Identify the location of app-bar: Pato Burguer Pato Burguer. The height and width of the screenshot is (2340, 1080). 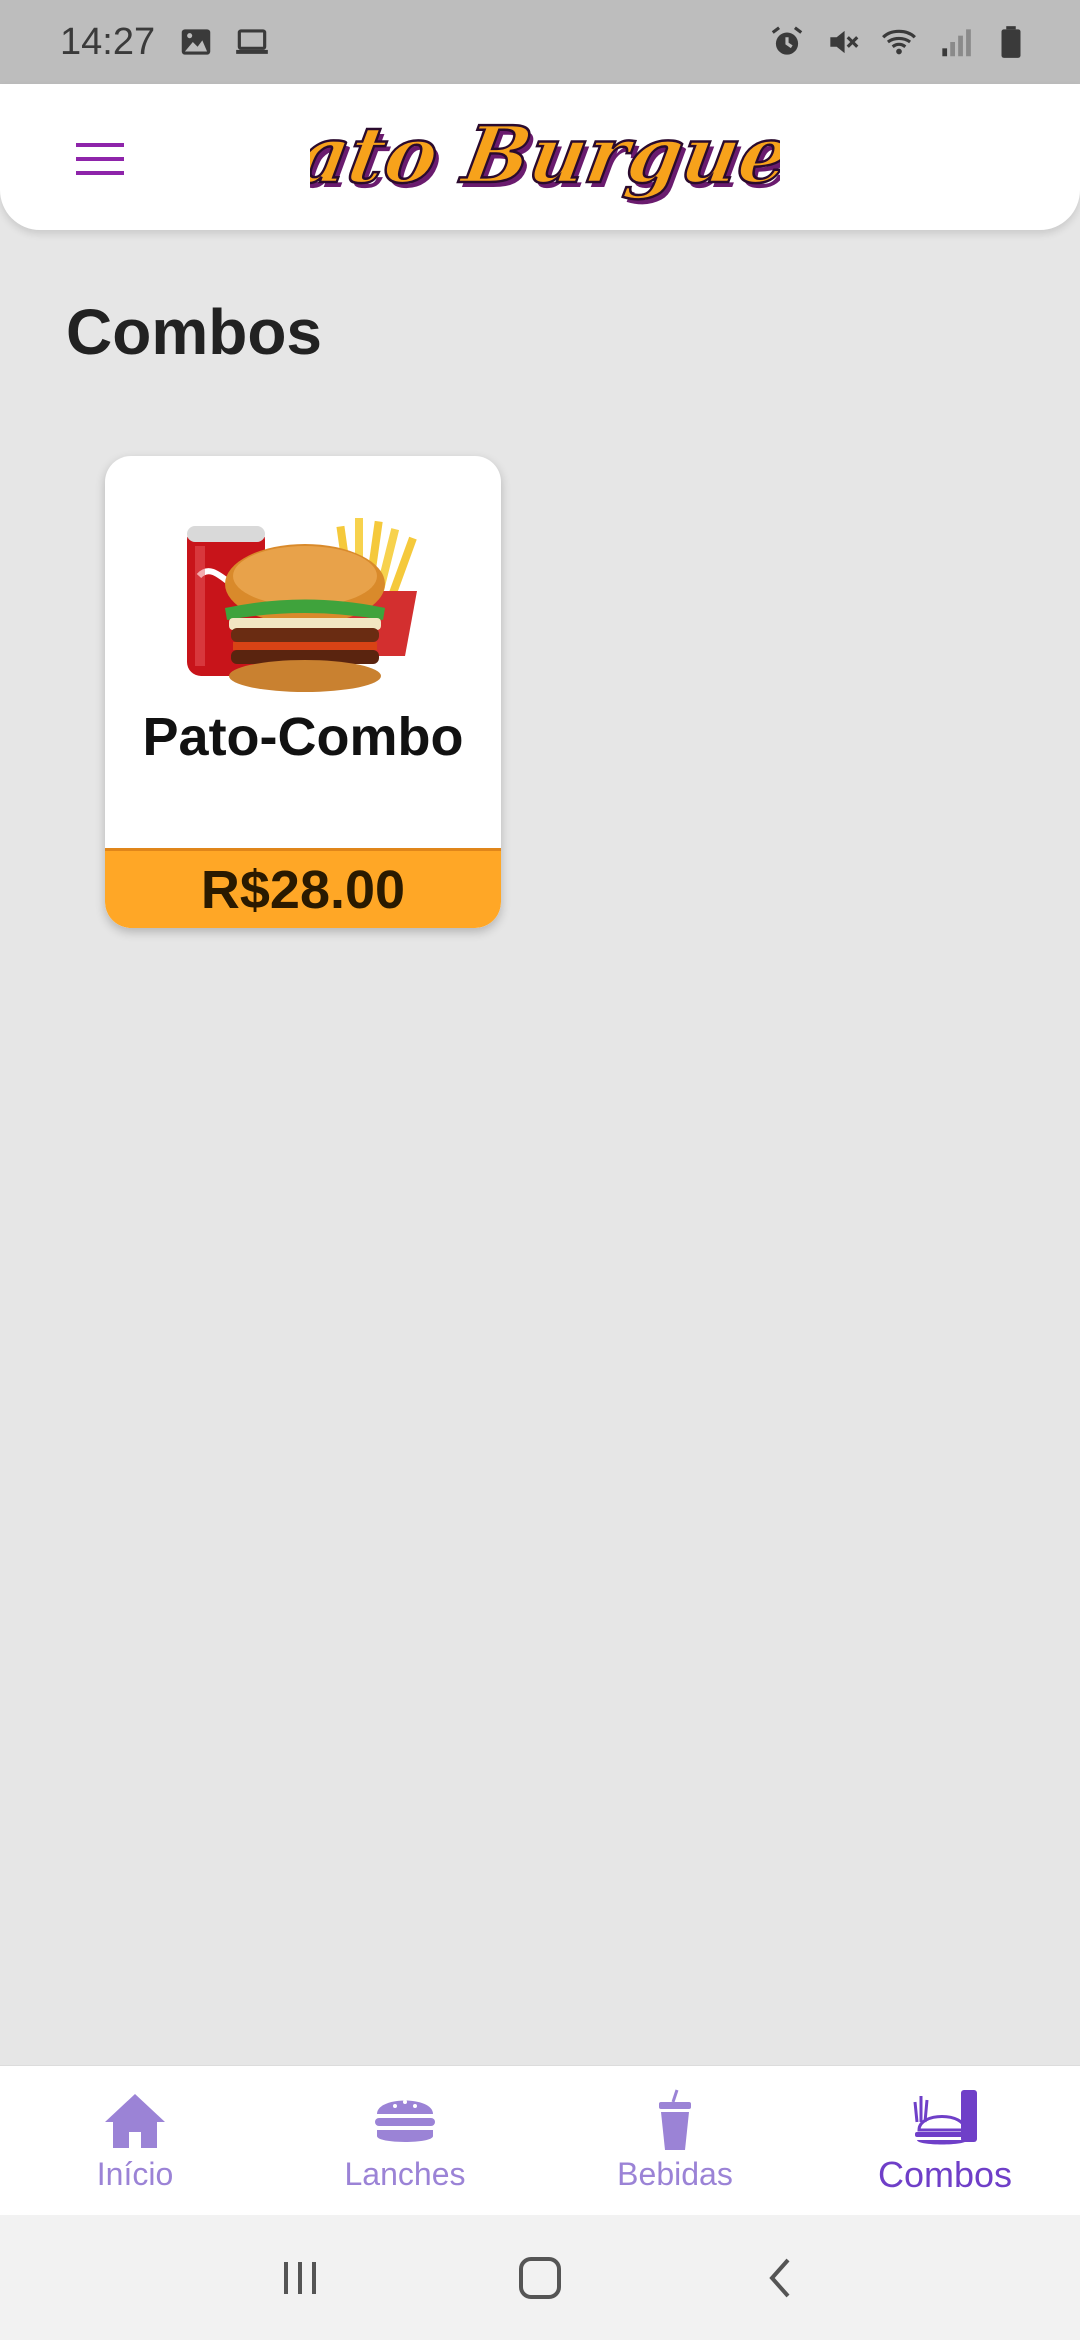
(540, 157).